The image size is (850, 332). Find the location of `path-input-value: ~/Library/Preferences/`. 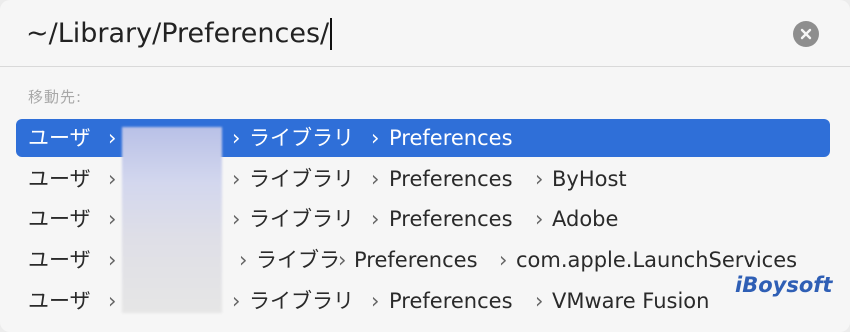

path-input-value: ~/Library/Preferences/ is located at coordinates (178, 33).